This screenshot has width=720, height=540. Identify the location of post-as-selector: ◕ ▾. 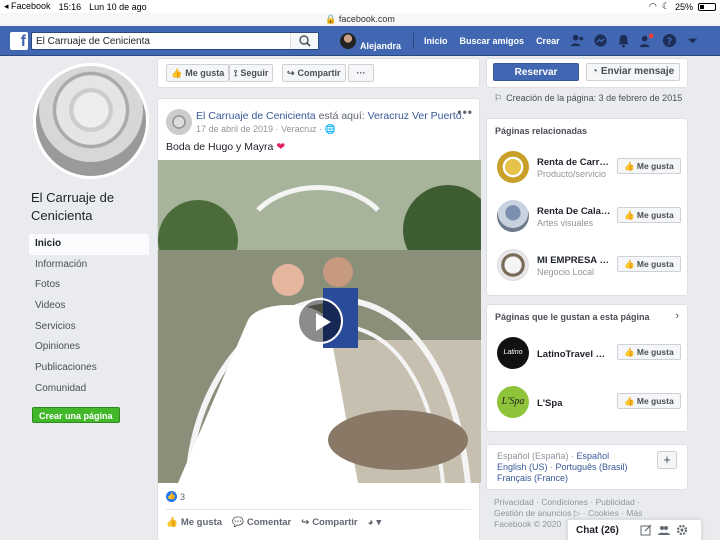
(375, 522).